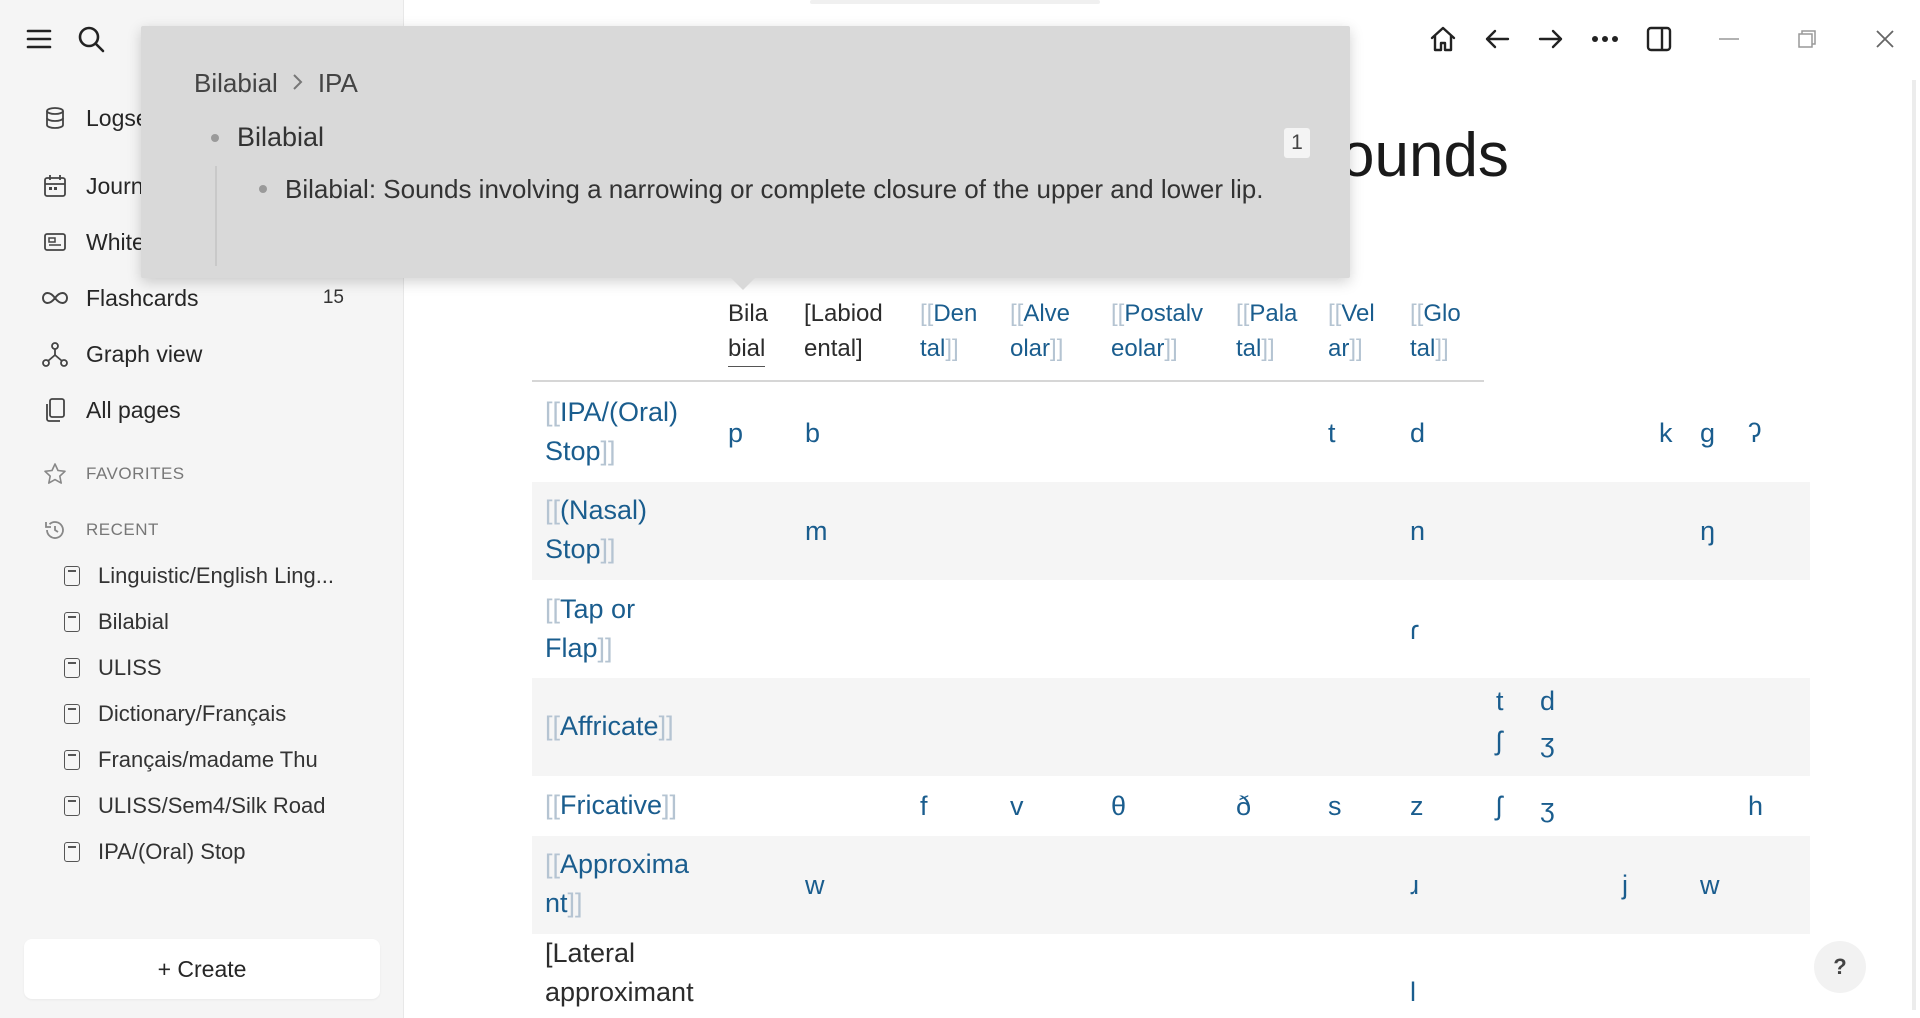 The height and width of the screenshot is (1018, 1920). Describe the element at coordinates (1335, 806) in the screenshot. I see `phoneme-cell: s` at that location.